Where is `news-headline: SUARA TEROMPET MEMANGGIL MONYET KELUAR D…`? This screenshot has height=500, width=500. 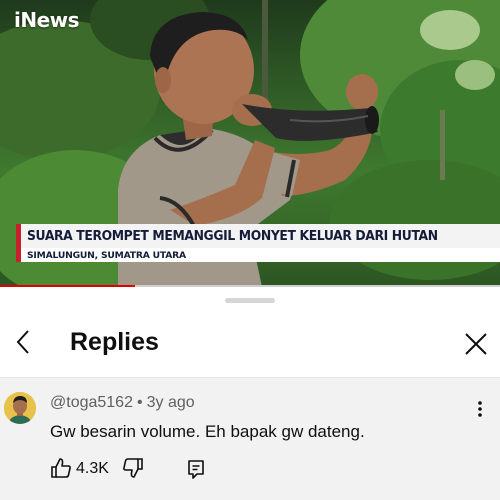 news-headline: SUARA TEROMPET MEMANGGIL MONYET KELUAR D… is located at coordinates (232, 236).